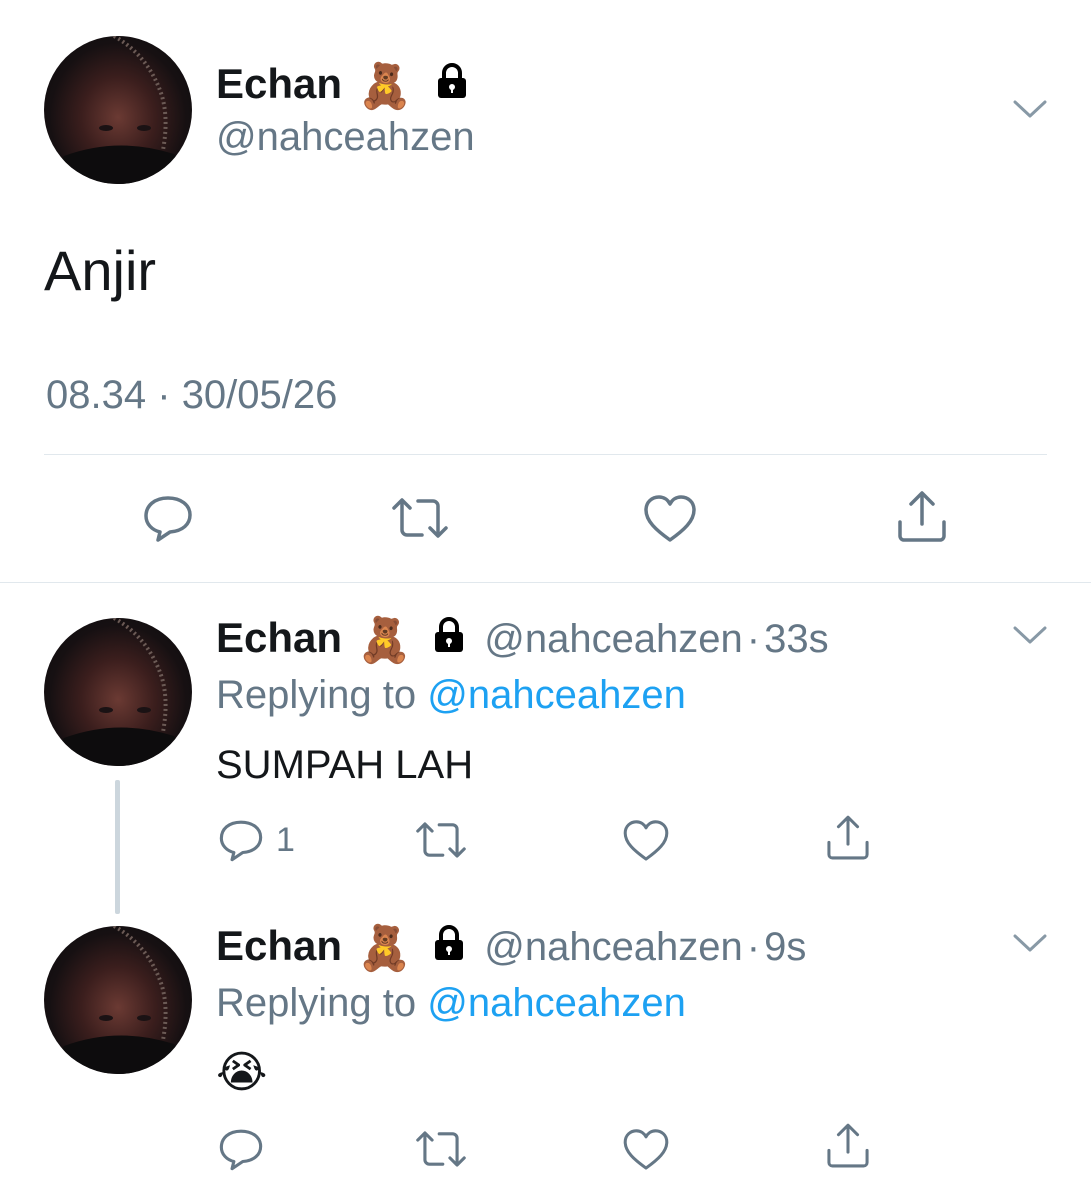 Image resolution: width=1091 pixels, height=1200 pixels. What do you see at coordinates (785, 947) in the screenshot?
I see `tweet-age: 9s` at bounding box center [785, 947].